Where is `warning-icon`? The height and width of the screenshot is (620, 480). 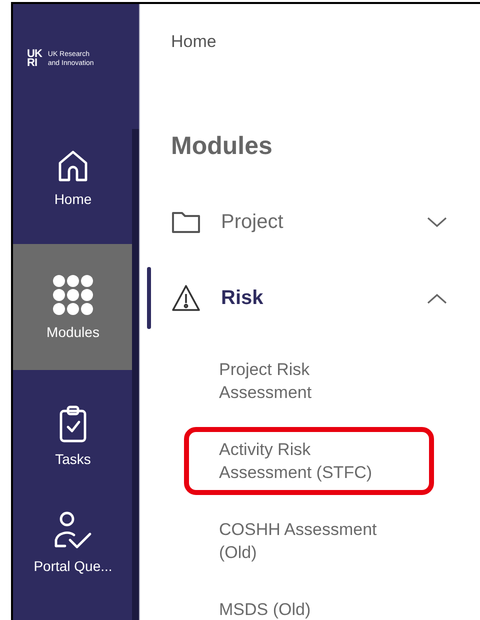
warning-icon is located at coordinates (186, 298).